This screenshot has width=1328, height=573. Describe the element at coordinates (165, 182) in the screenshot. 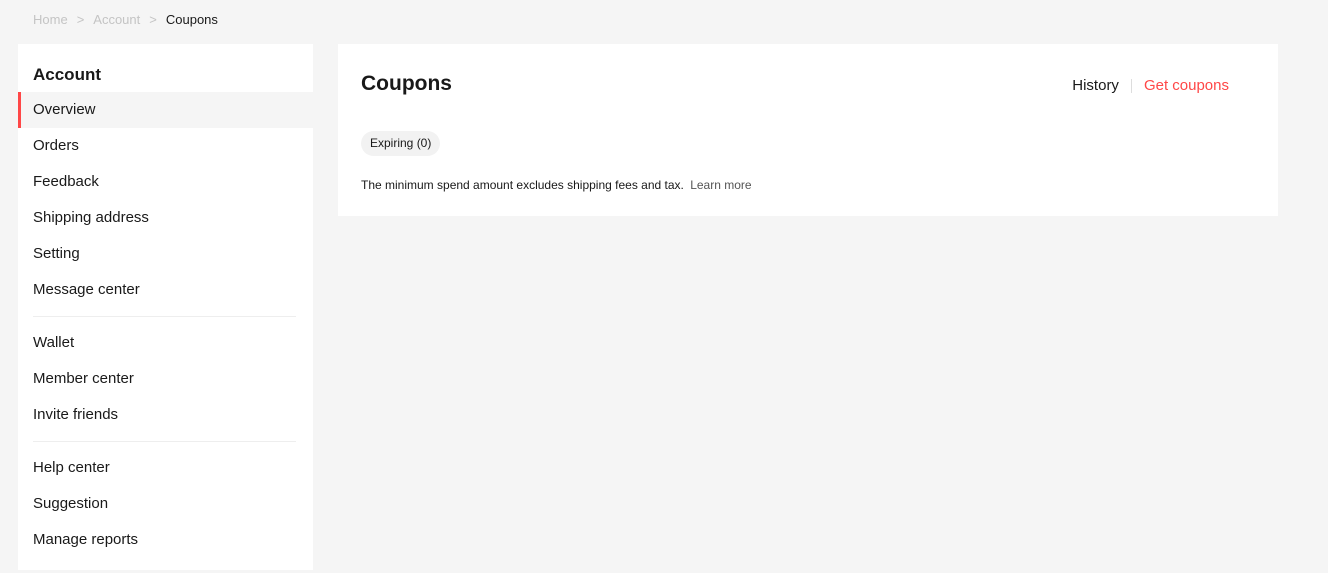

I see `sidebar-item-feedback: Feedback` at that location.